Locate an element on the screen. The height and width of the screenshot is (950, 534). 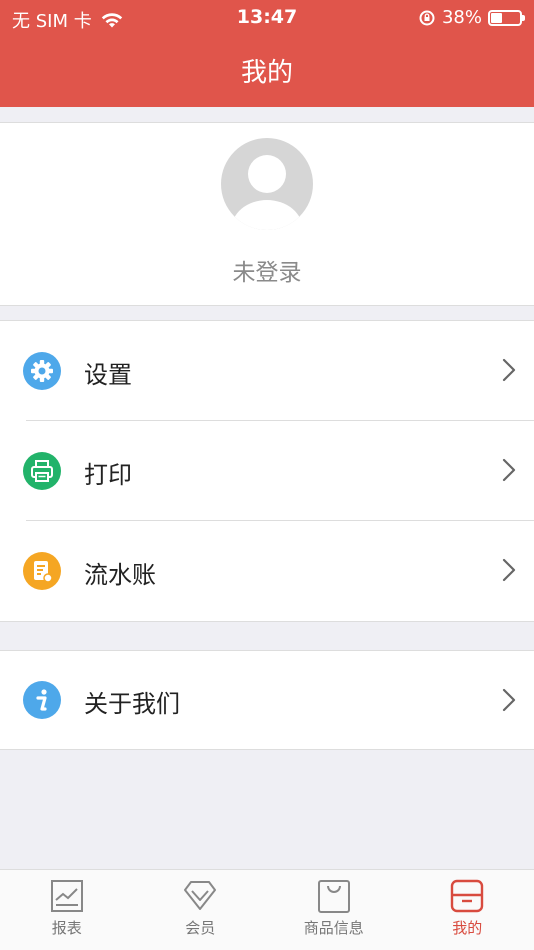
menu-item-label: 流水账 is located at coordinates (120, 575).